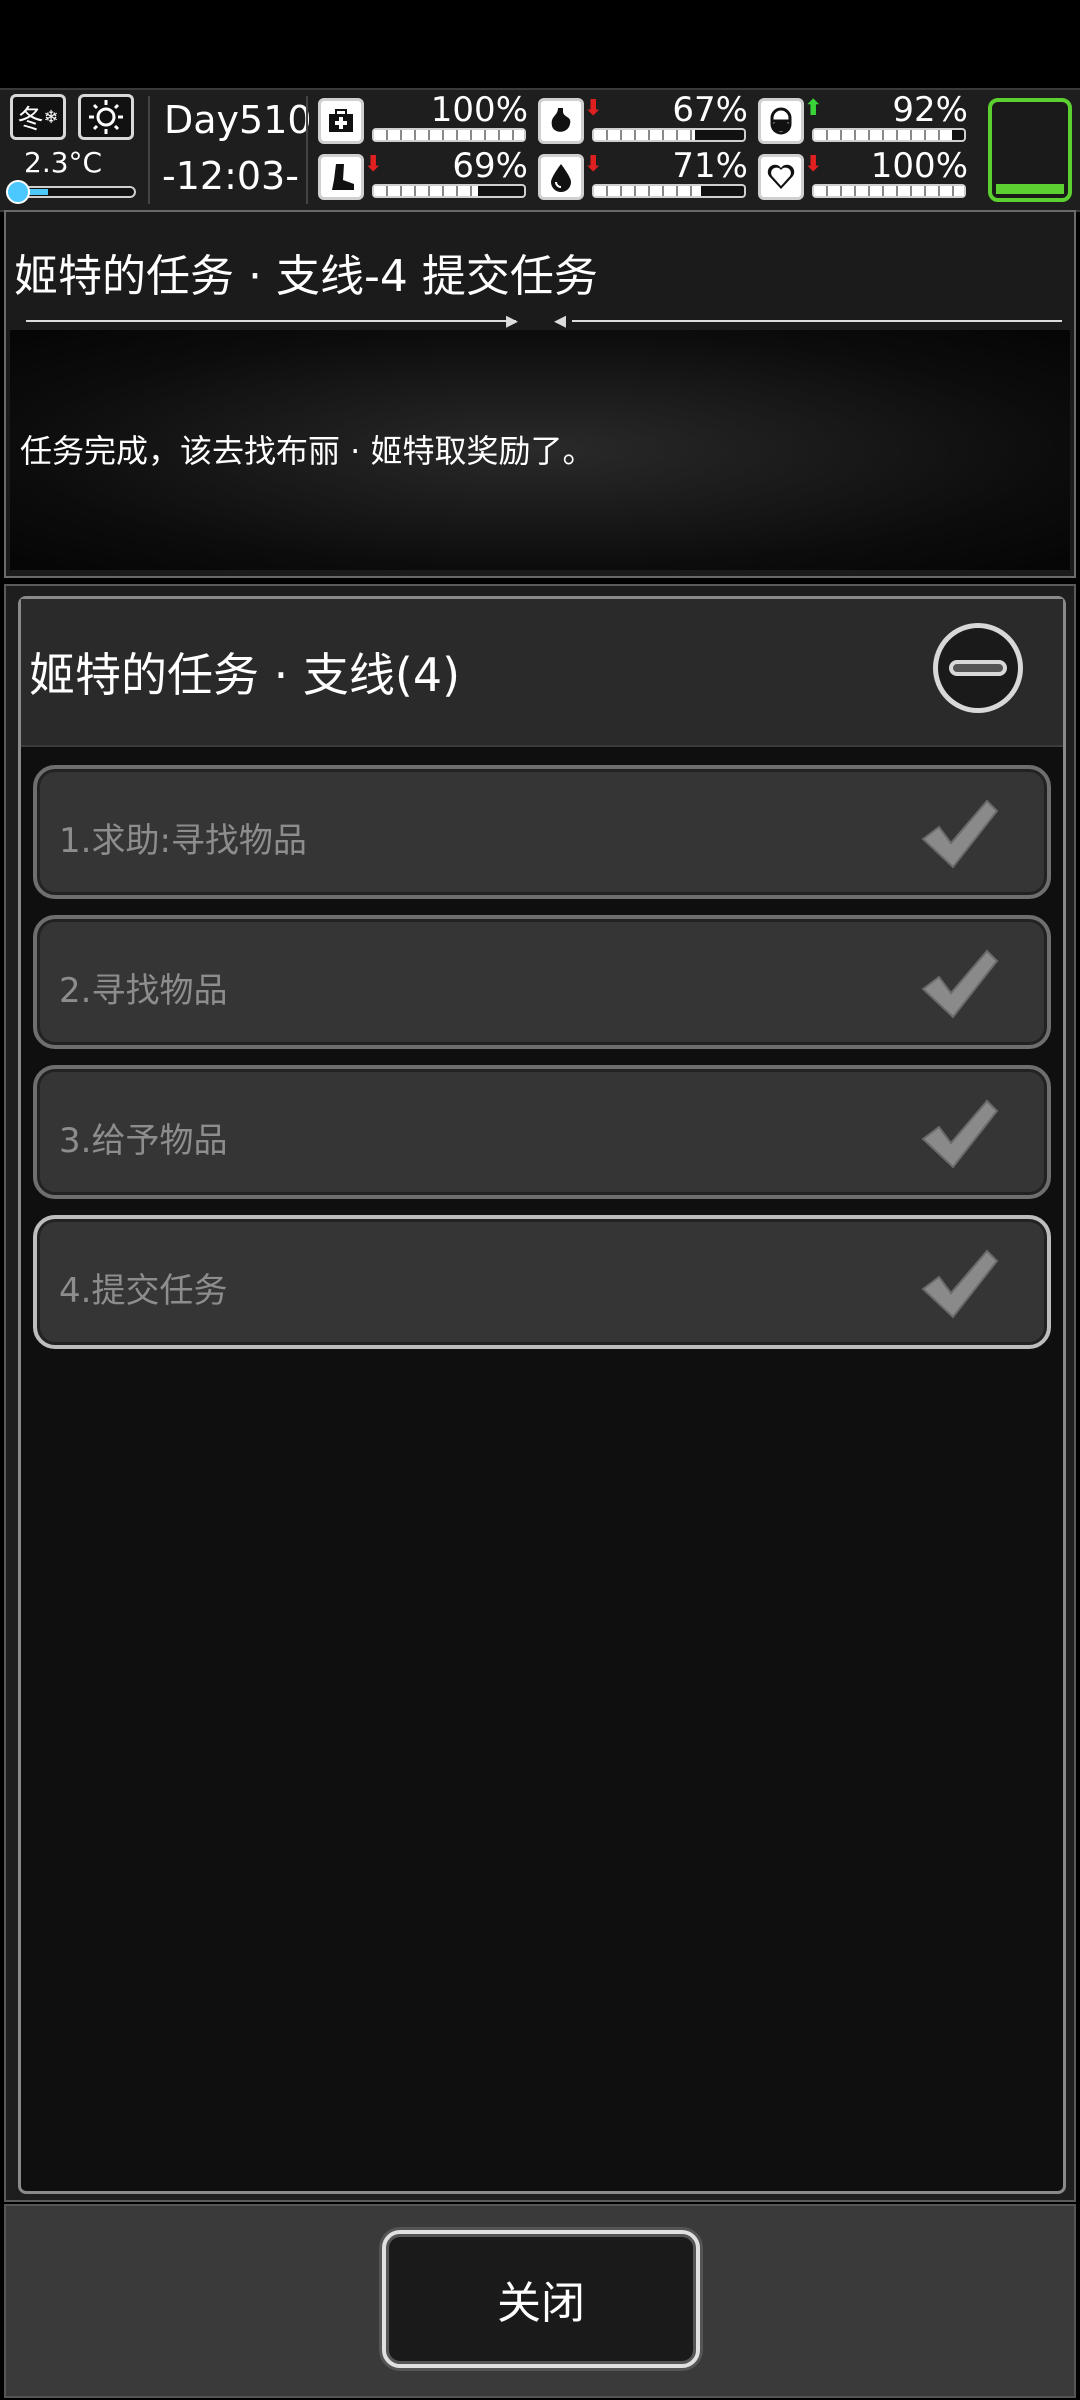 This screenshot has width=1080, height=2400. Describe the element at coordinates (919, 166) in the screenshot. I see `heart-value: 100%` at that location.